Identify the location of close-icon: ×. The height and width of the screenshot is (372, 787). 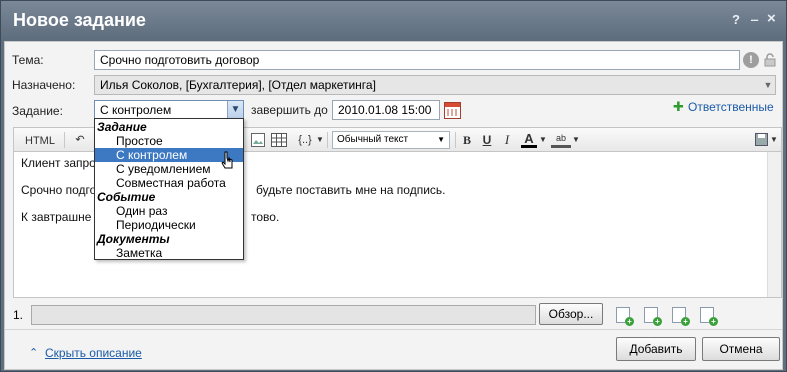
(771, 18).